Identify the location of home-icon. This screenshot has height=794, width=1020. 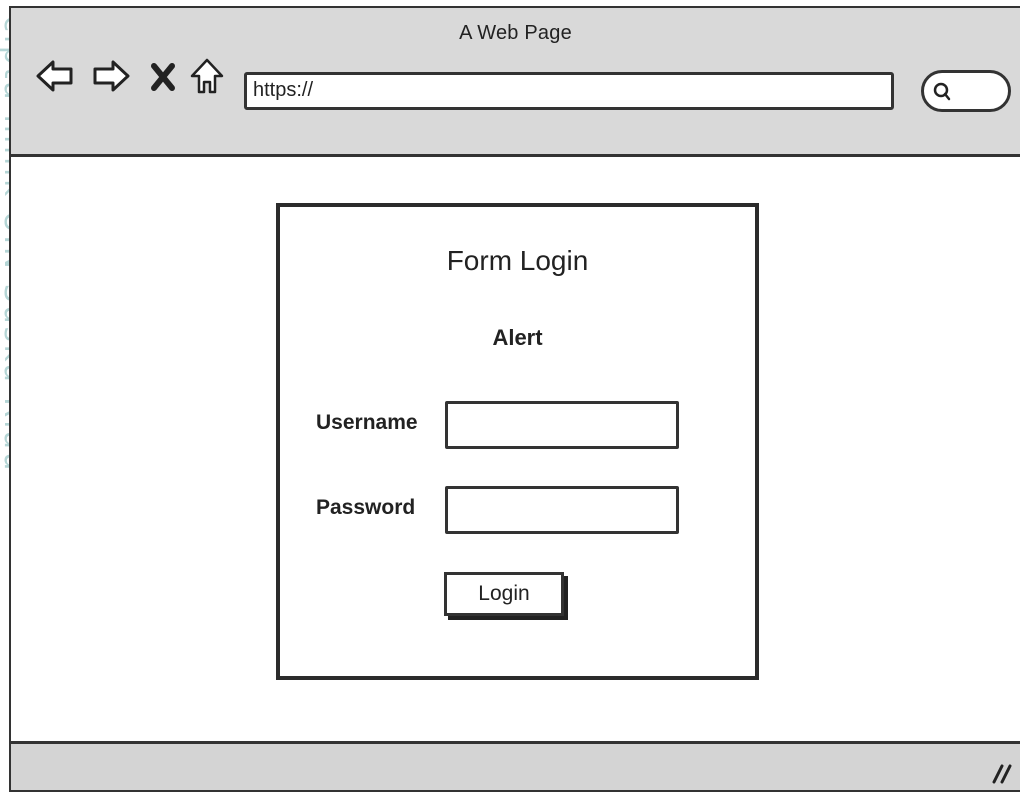
(207, 76).